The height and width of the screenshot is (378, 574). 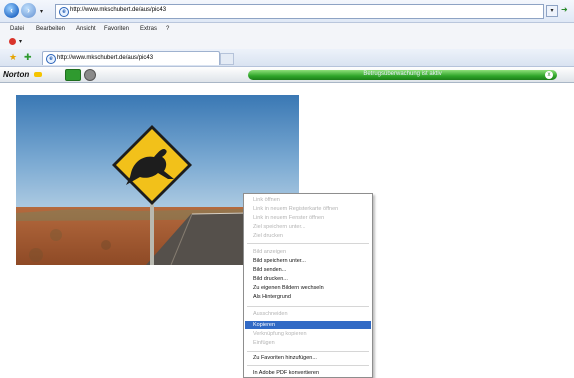 I want to click on menu-item-open-link-new-tab: Link in neuem Registerkarte öffnen, so click(x=308, y=209).